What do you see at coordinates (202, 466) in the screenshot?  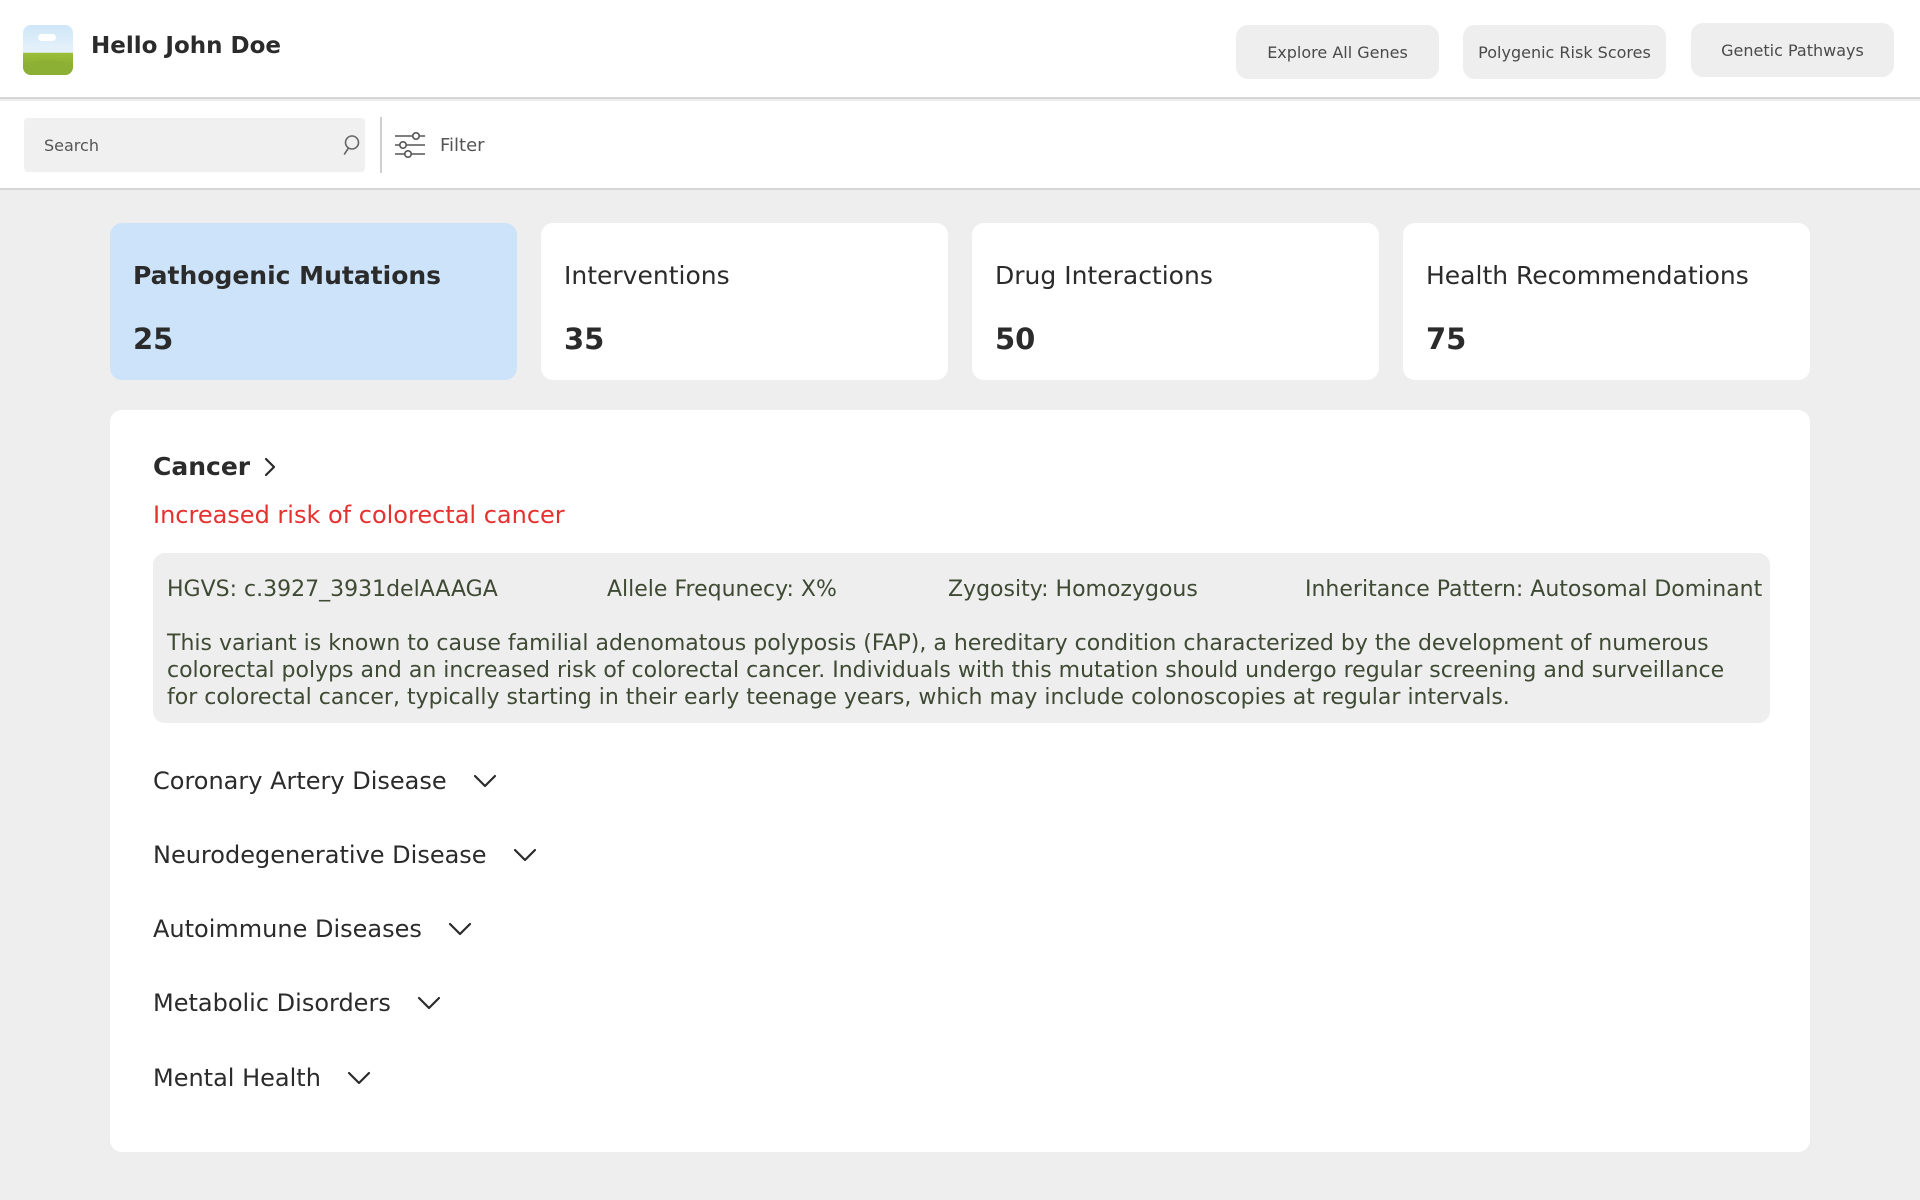 I see `category-title: Cancer` at bounding box center [202, 466].